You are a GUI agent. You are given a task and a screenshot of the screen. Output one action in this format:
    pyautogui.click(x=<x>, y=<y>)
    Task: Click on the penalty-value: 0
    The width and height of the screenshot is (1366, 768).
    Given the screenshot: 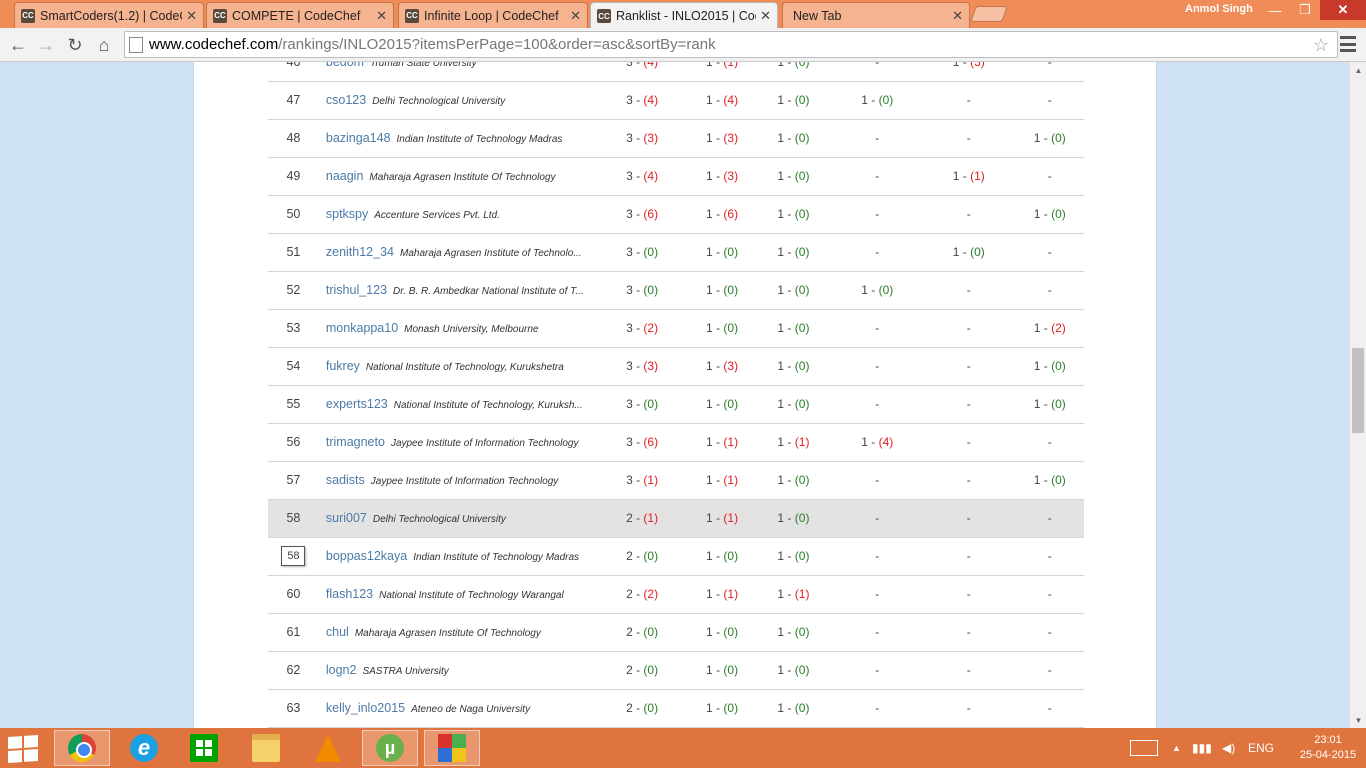 What is the action you would take?
    pyautogui.click(x=1058, y=366)
    